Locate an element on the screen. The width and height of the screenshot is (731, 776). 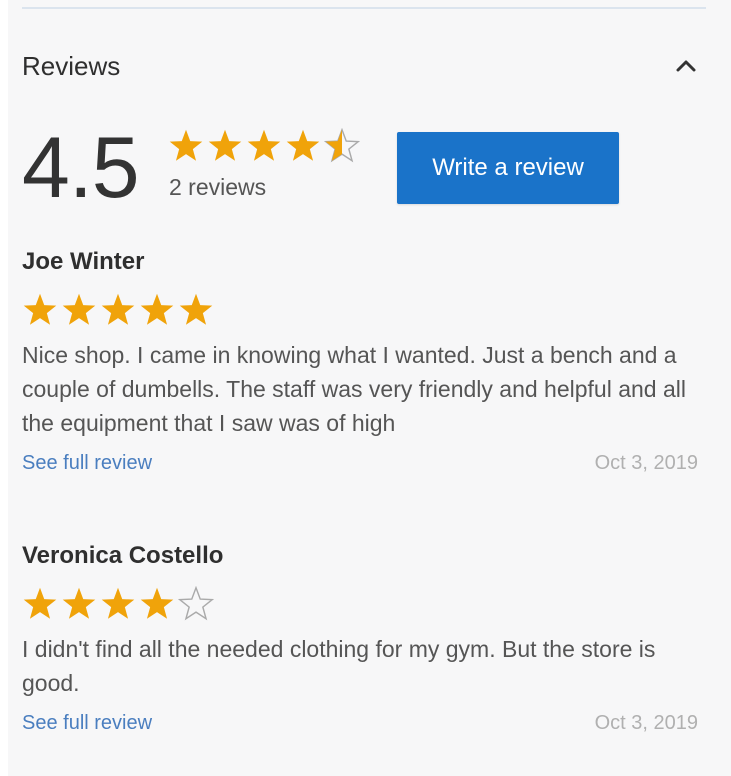
star-half-icon is located at coordinates (342, 145).